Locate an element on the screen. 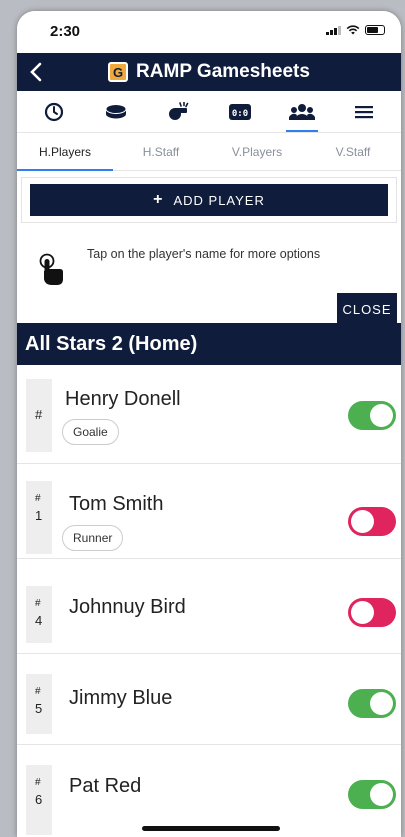 This screenshot has width=405, height=837. tab-visitor-staff: V.Staff is located at coordinates (353, 151).